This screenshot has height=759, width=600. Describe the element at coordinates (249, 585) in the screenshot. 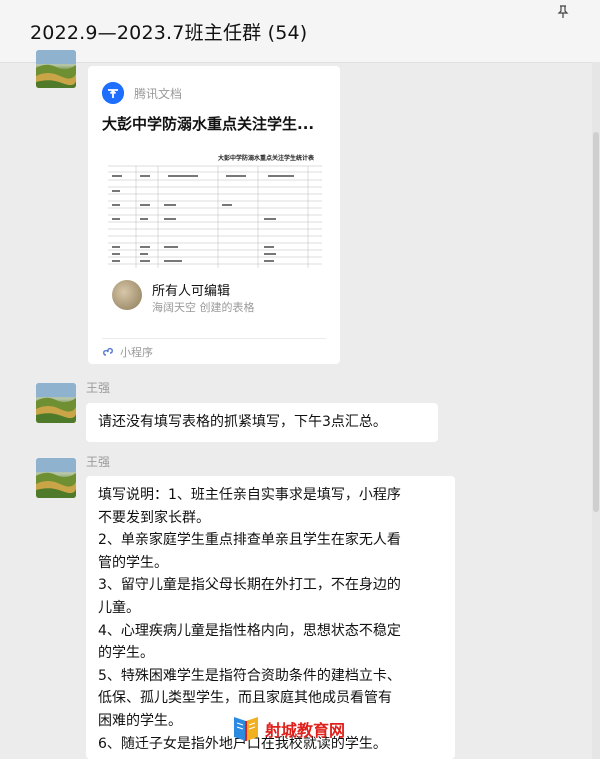

I see `message-line: 3、留守儿童是指父母长期在外打工，不在身边的` at that location.